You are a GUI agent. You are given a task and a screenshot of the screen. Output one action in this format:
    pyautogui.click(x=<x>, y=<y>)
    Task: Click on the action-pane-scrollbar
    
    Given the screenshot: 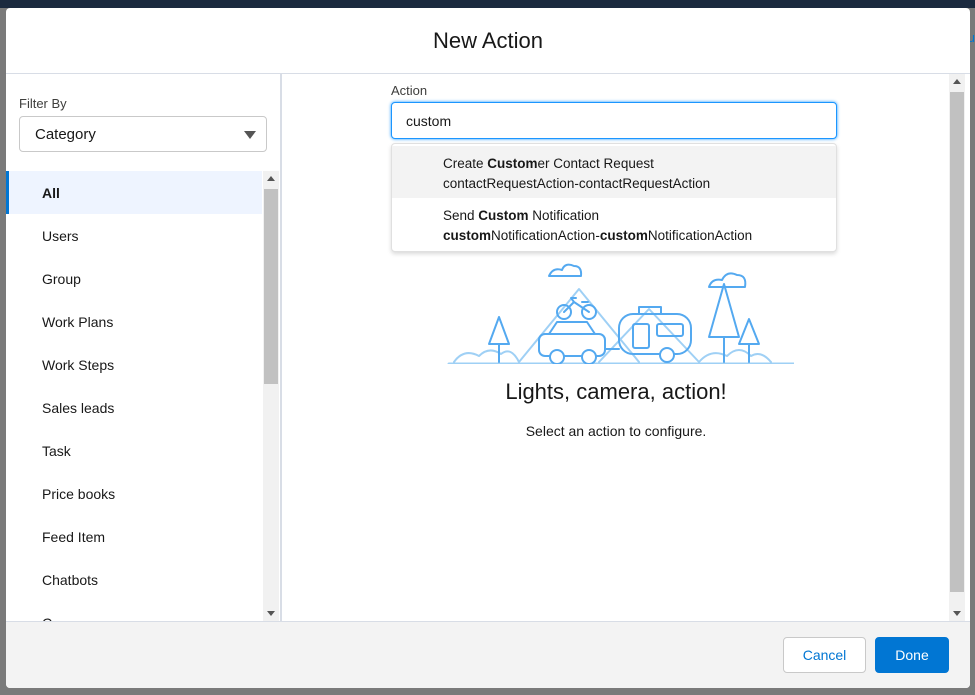 What is the action you would take?
    pyautogui.click(x=957, y=347)
    